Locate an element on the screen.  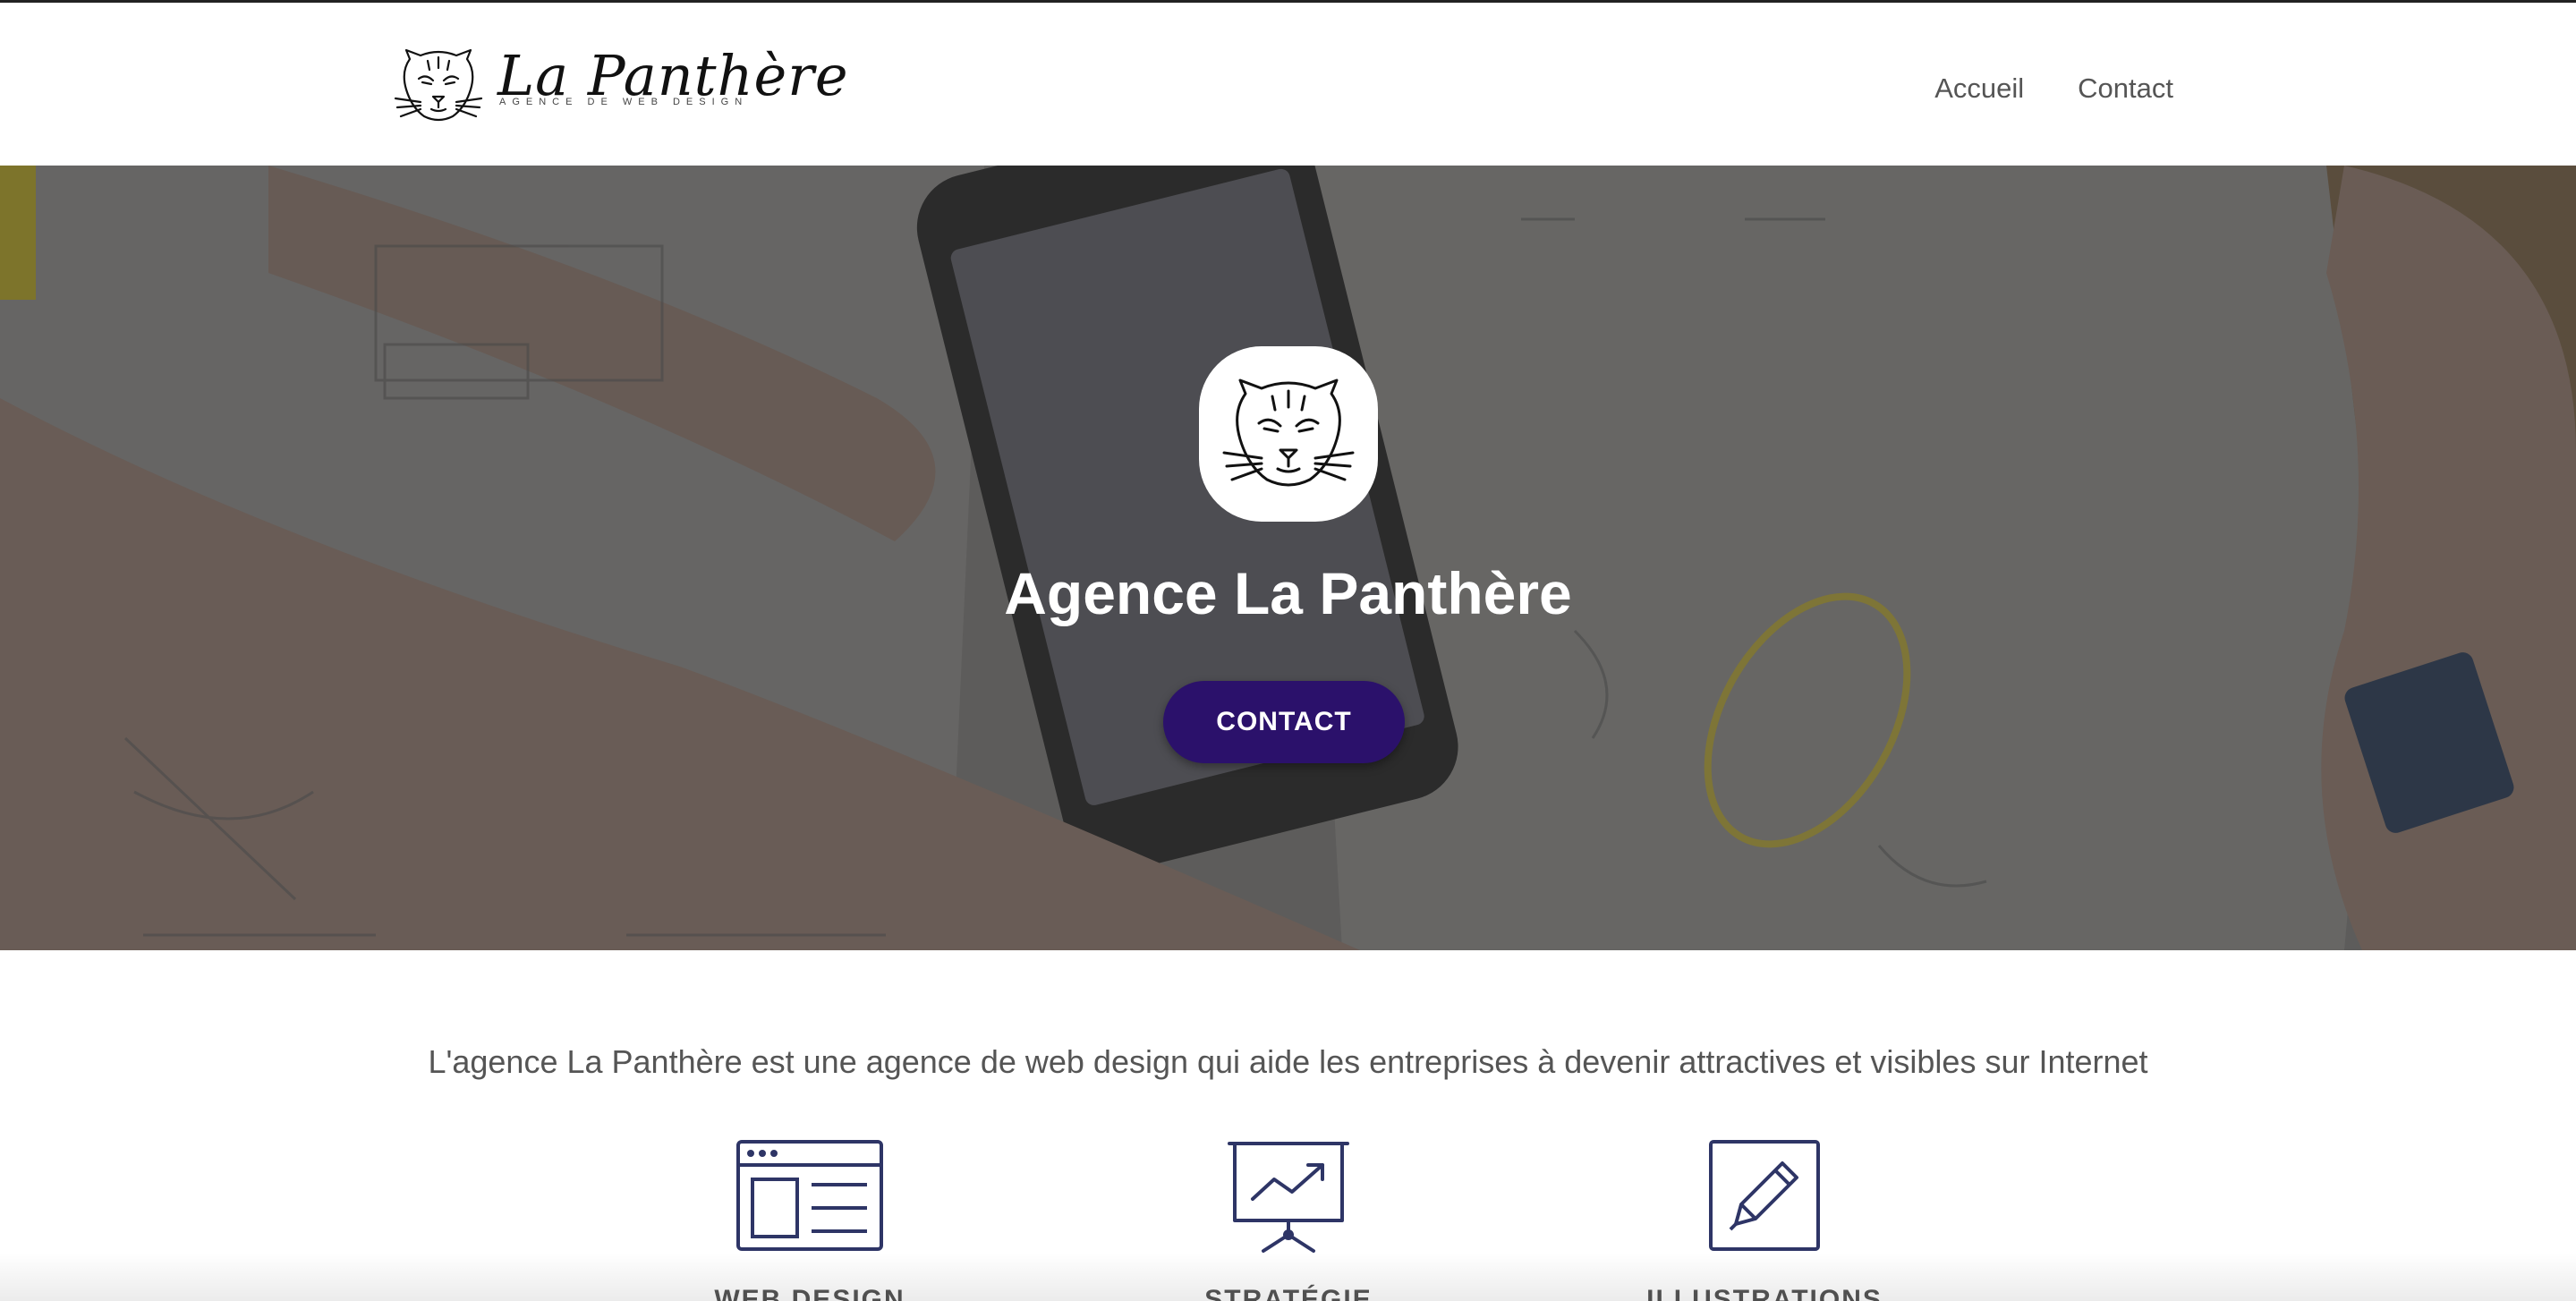
hero-logo is located at coordinates (1288, 434).